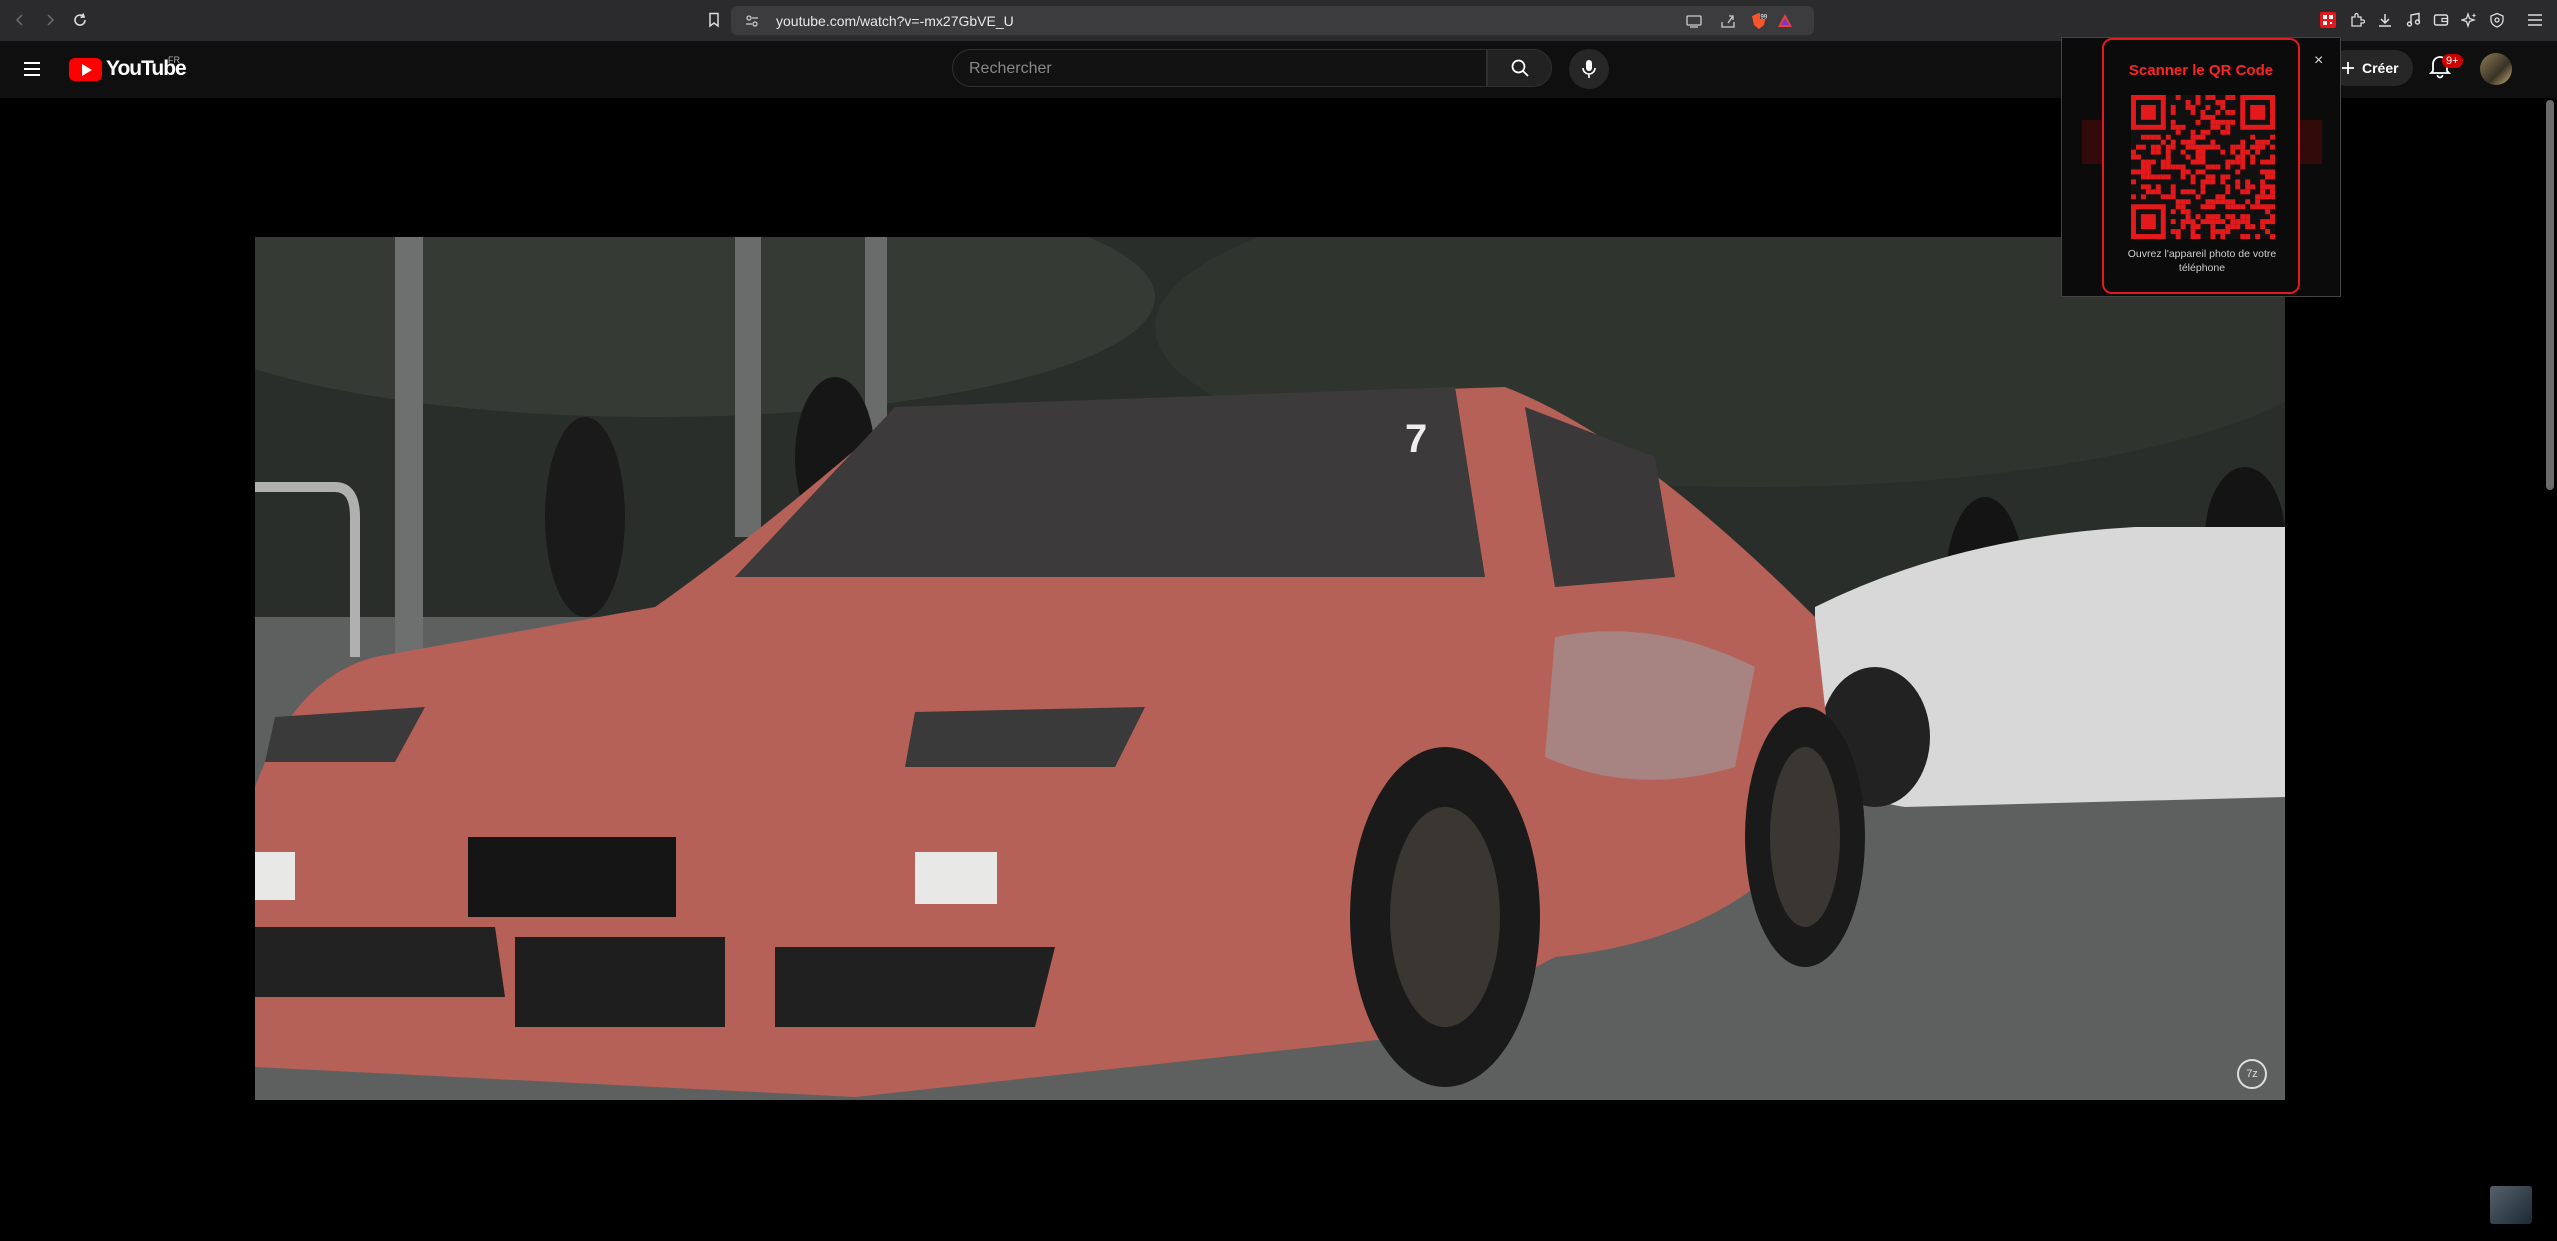 The height and width of the screenshot is (1241, 2557). Describe the element at coordinates (2202, 254) in the screenshot. I see `qr-caption-line1: Ouvrez l'appareil photo de votre` at that location.